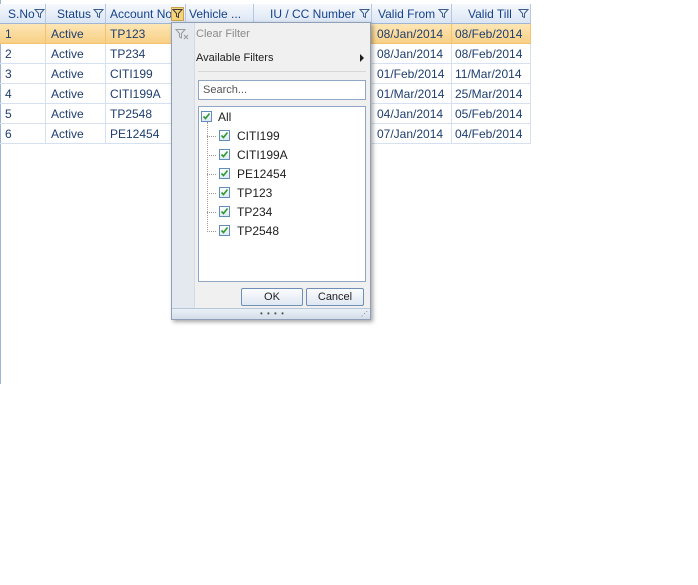 This screenshot has height=585, width=698. Describe the element at coordinates (262, 174) in the screenshot. I see `filter-value-label: PE12454` at that location.